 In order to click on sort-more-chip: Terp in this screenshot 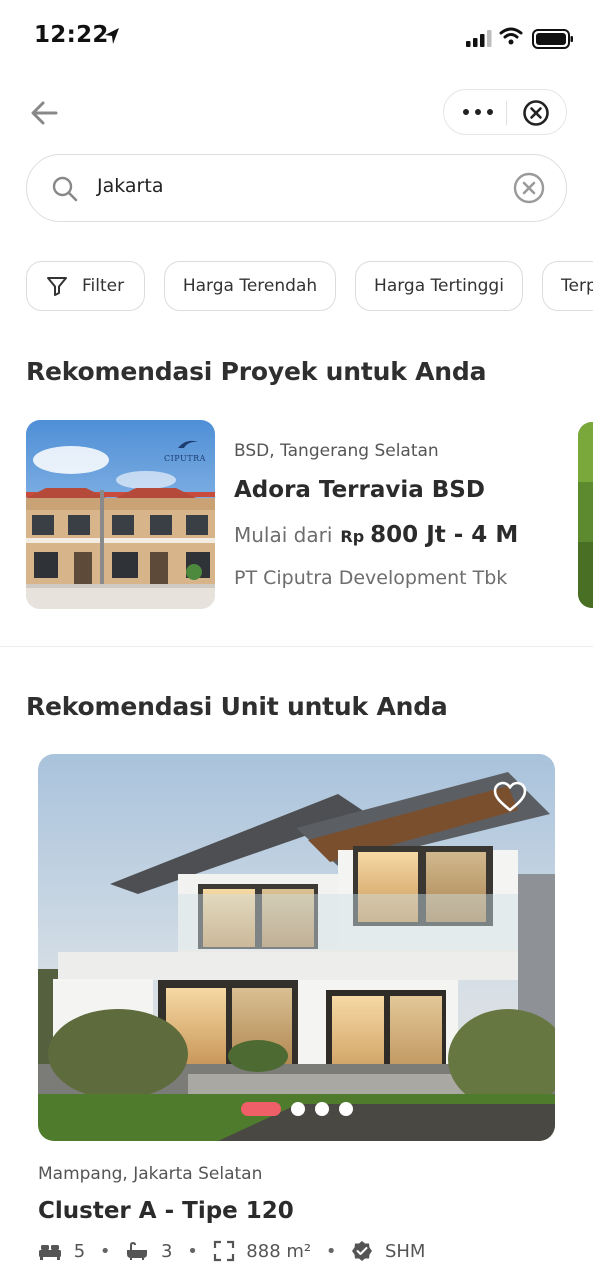, I will do `click(567, 286)`.